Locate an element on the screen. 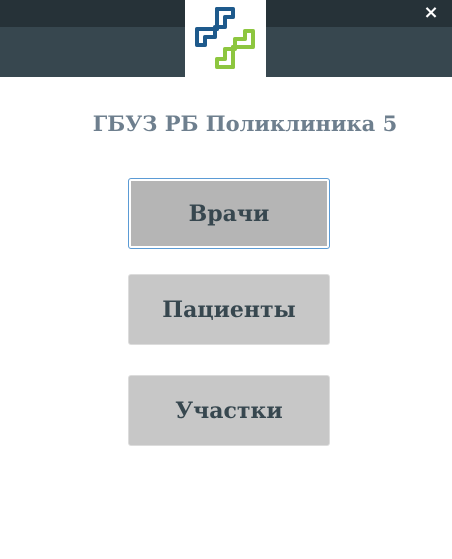 The image size is (452, 559). medical-cross-logo-icon is located at coordinates (225, 38).